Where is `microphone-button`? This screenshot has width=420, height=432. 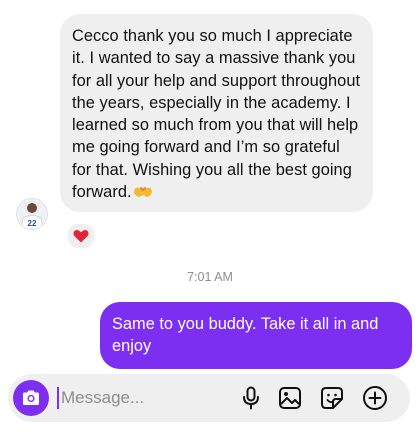 microphone-button is located at coordinates (251, 398).